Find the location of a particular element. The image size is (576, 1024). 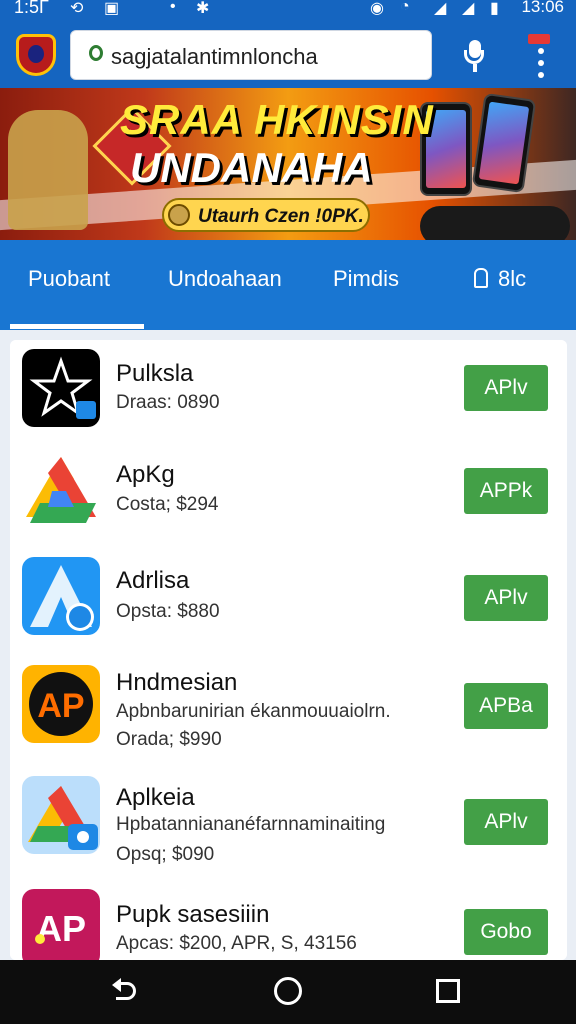

status-clock: 13:06 is located at coordinates (542, 8).